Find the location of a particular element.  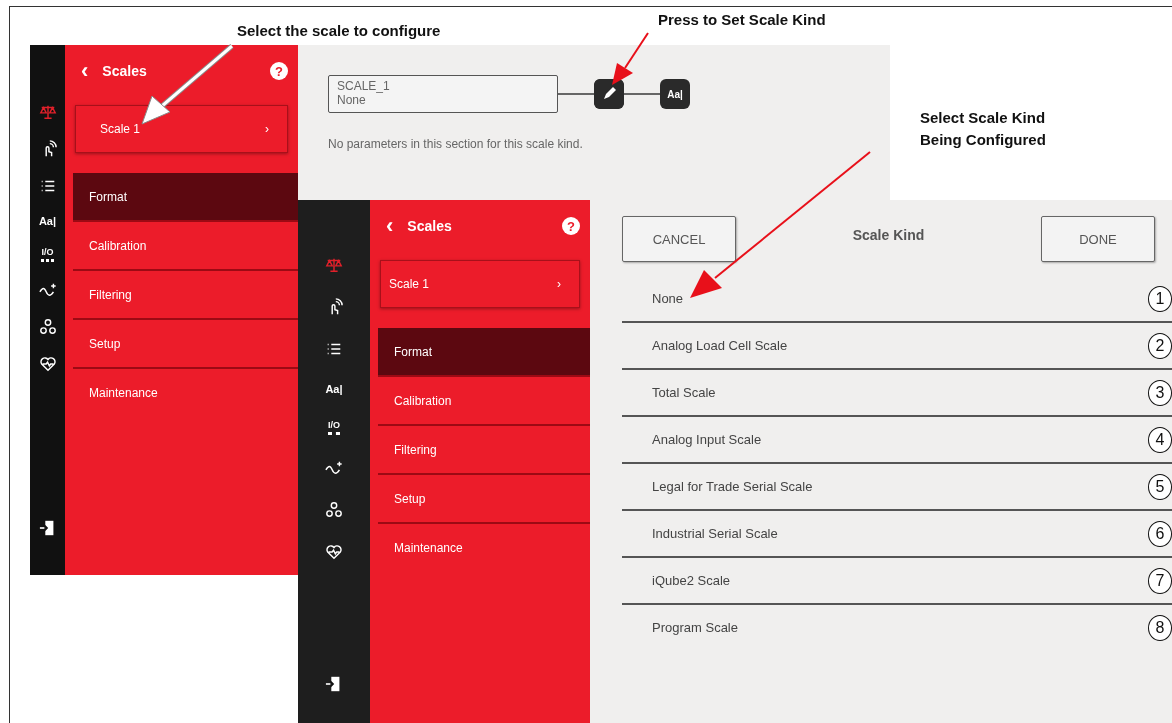

callout-number: 3 is located at coordinates (1160, 392).